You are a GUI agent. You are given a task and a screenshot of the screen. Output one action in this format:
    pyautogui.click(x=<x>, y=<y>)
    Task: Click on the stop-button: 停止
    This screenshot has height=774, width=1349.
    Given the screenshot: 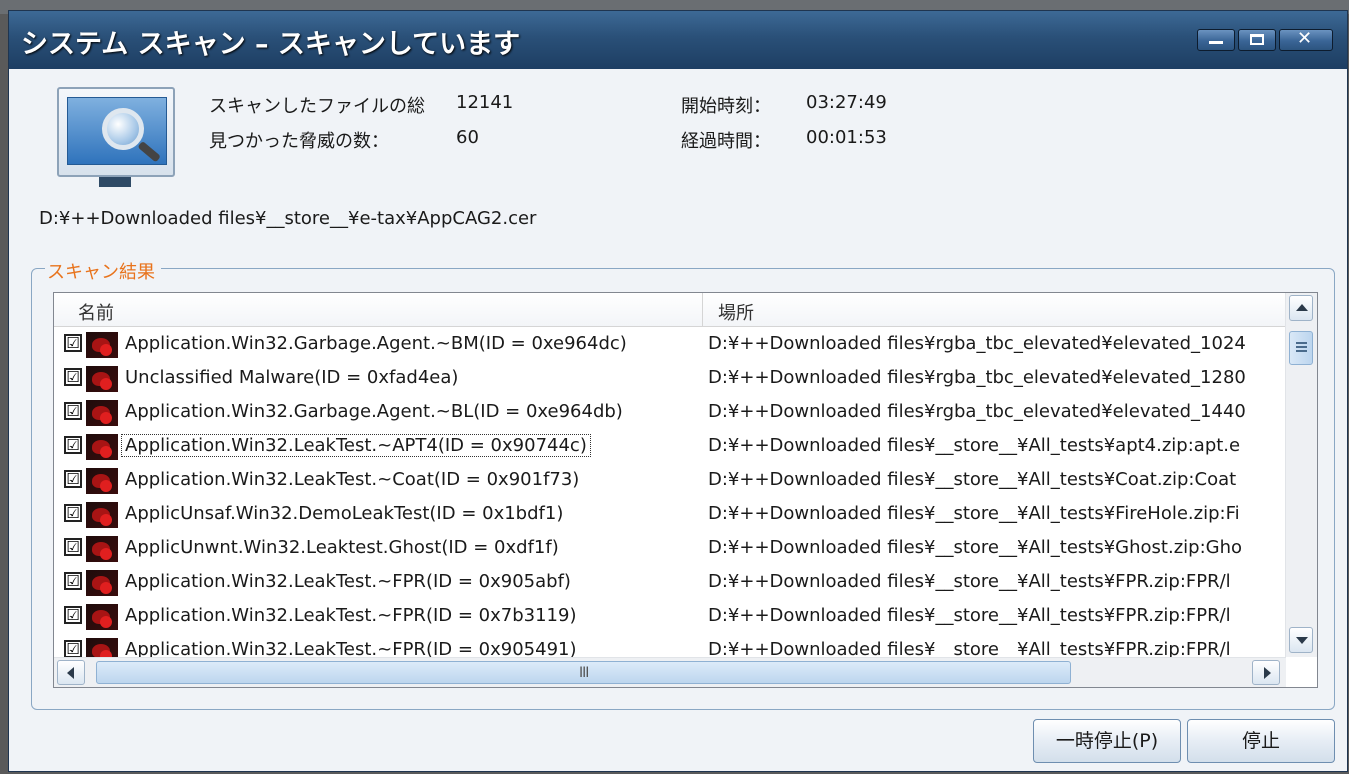 What is the action you would take?
    pyautogui.click(x=1261, y=741)
    